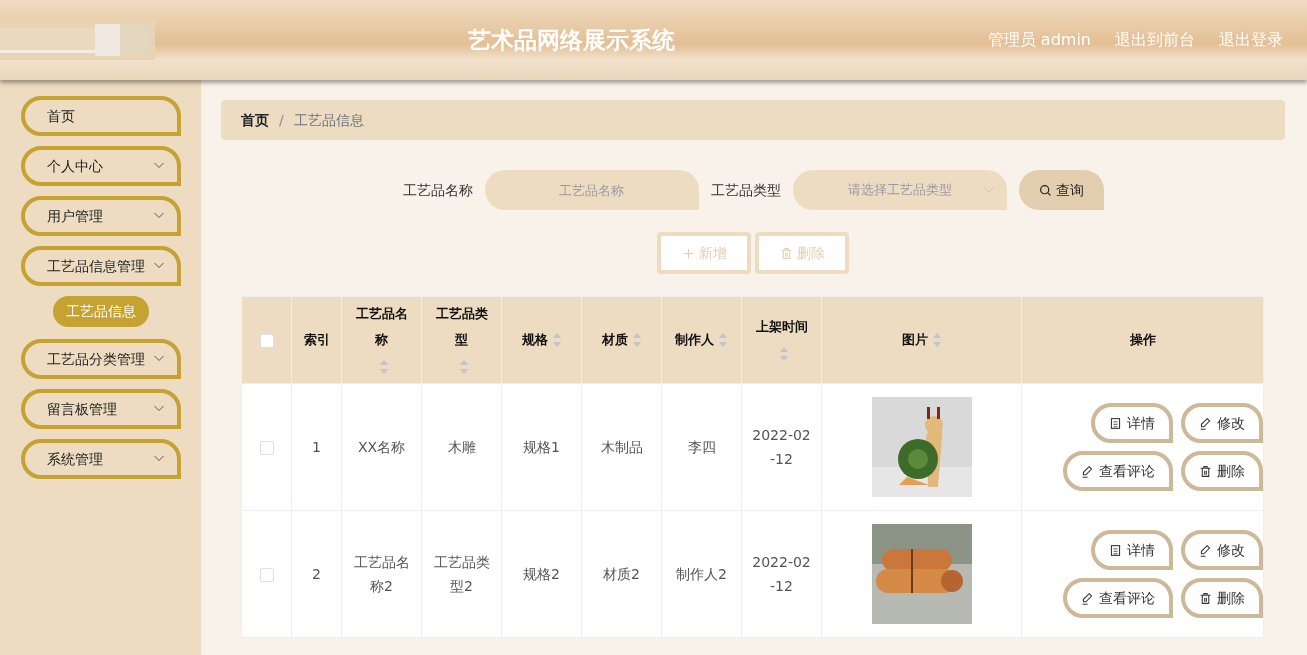  I want to click on column-header: 规格, so click(534, 340).